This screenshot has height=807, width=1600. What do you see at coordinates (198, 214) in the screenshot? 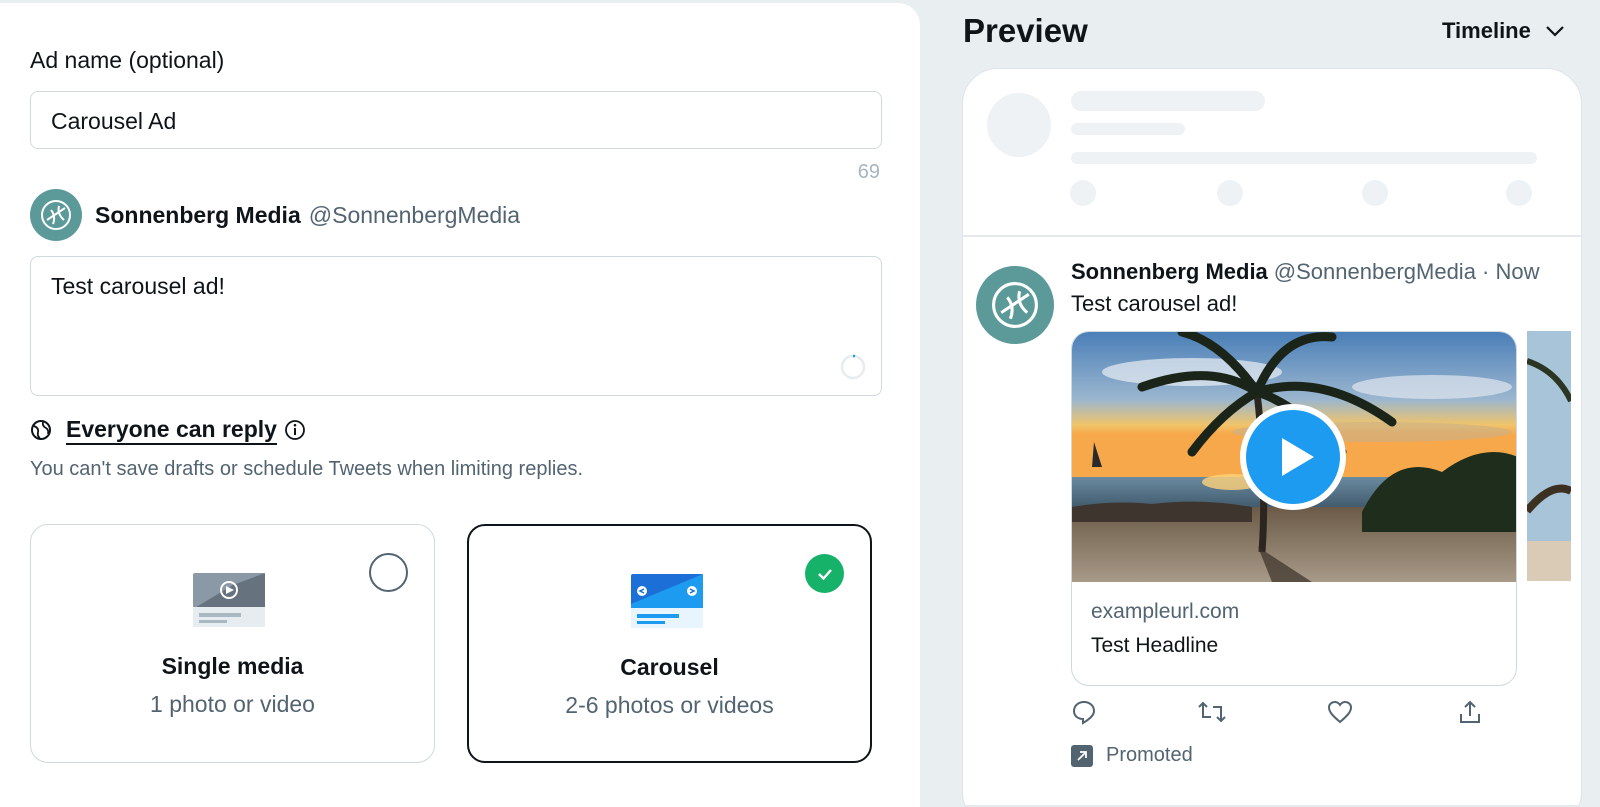
I see `account-name: Sonnenberg Media` at bounding box center [198, 214].